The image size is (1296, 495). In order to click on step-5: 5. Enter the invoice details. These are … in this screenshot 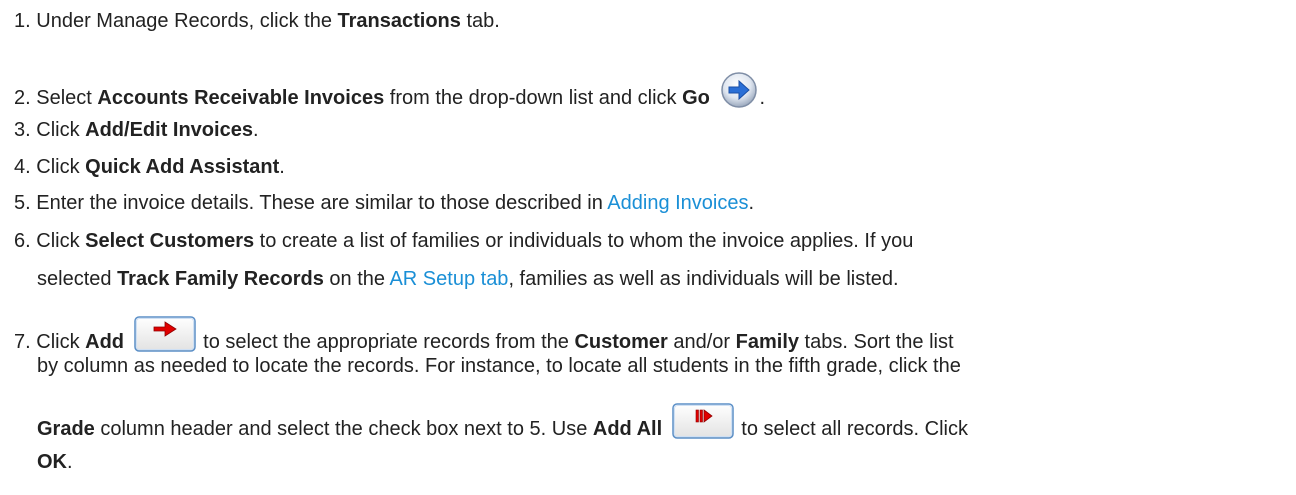, I will do `click(384, 203)`.